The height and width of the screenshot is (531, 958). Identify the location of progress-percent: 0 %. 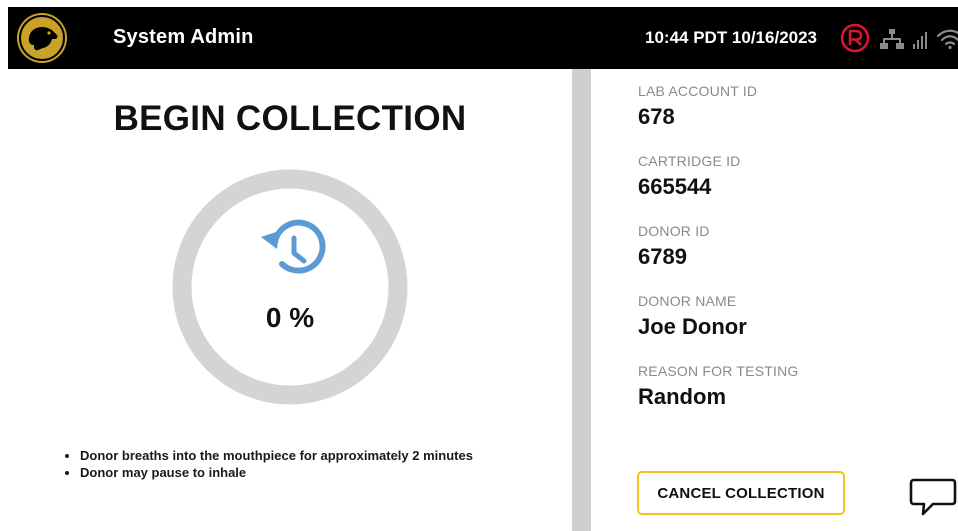
(290, 317).